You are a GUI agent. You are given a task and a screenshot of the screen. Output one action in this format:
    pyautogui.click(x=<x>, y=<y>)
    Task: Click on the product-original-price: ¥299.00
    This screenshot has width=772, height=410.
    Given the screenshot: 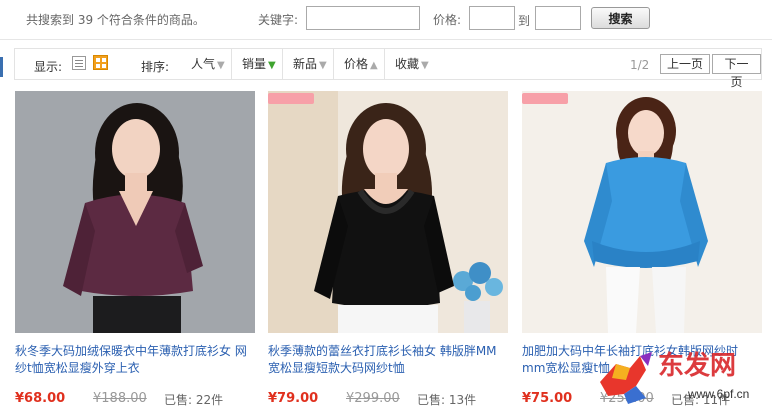 What is the action you would take?
    pyautogui.click(x=373, y=398)
    